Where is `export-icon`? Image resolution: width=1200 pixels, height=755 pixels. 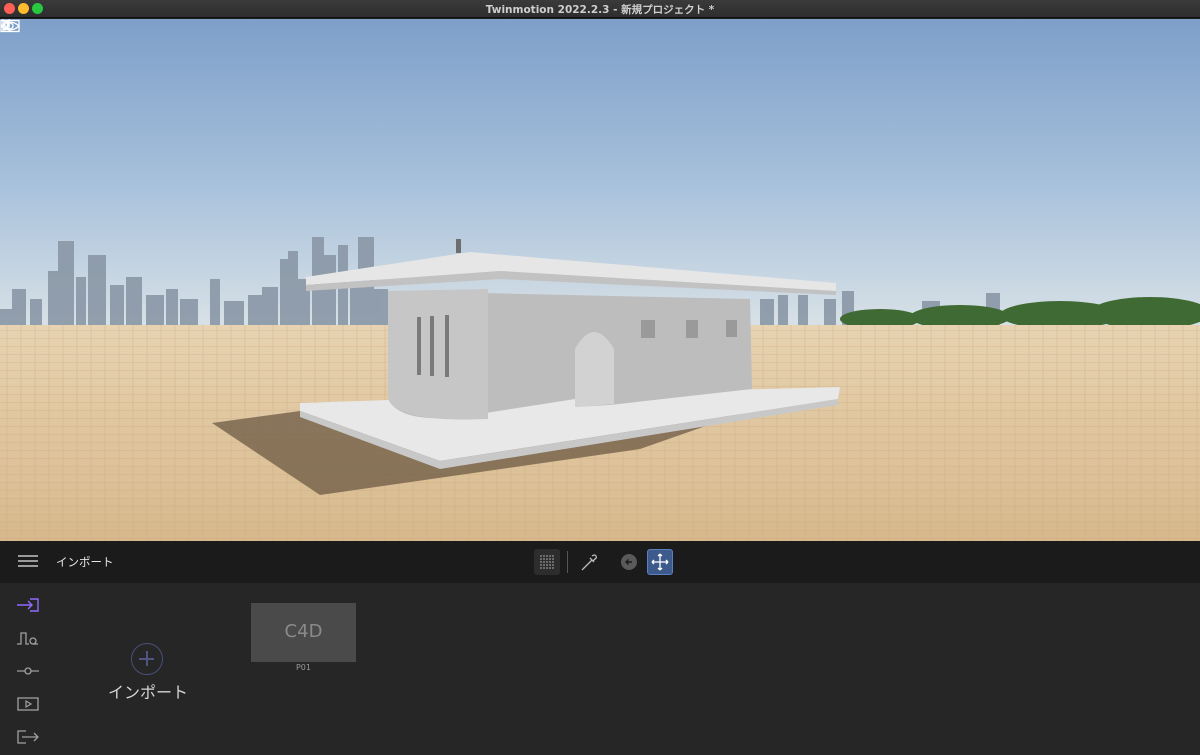 export-icon is located at coordinates (28, 737).